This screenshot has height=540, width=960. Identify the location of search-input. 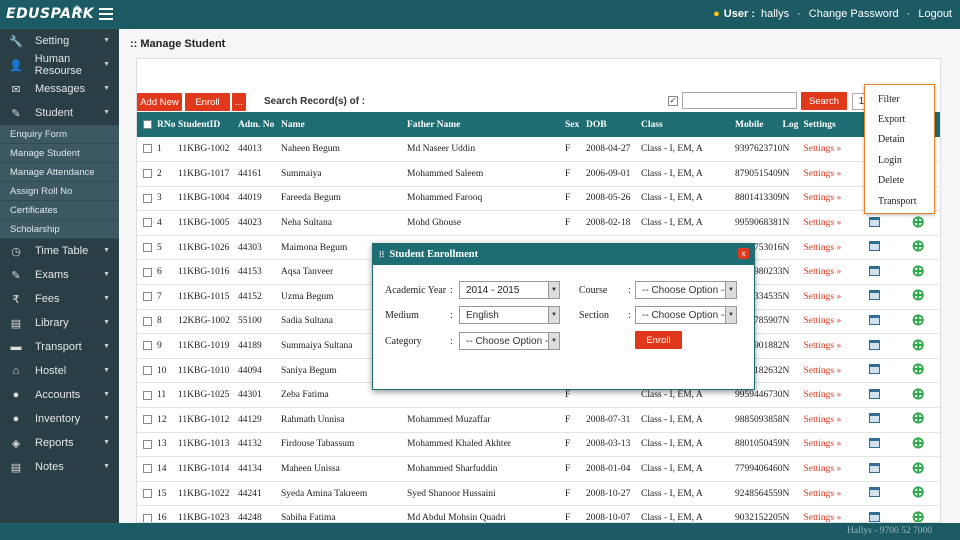
(739, 100).